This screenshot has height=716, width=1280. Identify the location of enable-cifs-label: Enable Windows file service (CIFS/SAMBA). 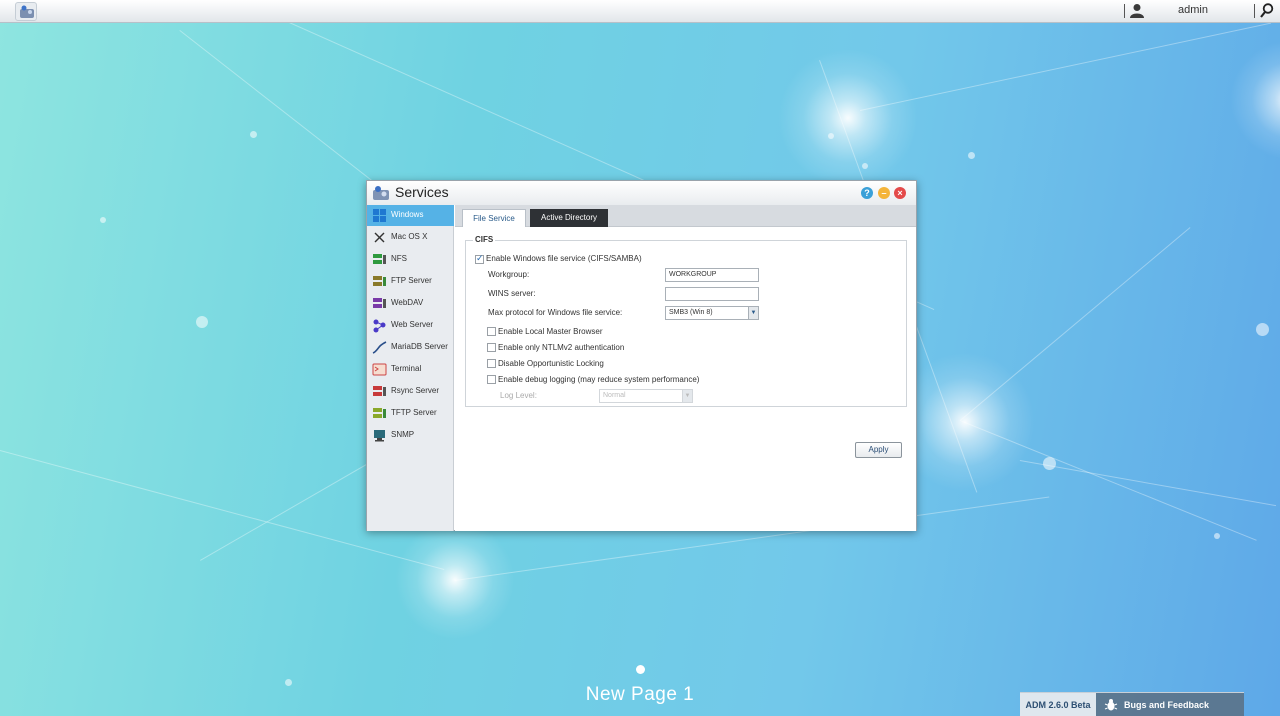
(564, 258).